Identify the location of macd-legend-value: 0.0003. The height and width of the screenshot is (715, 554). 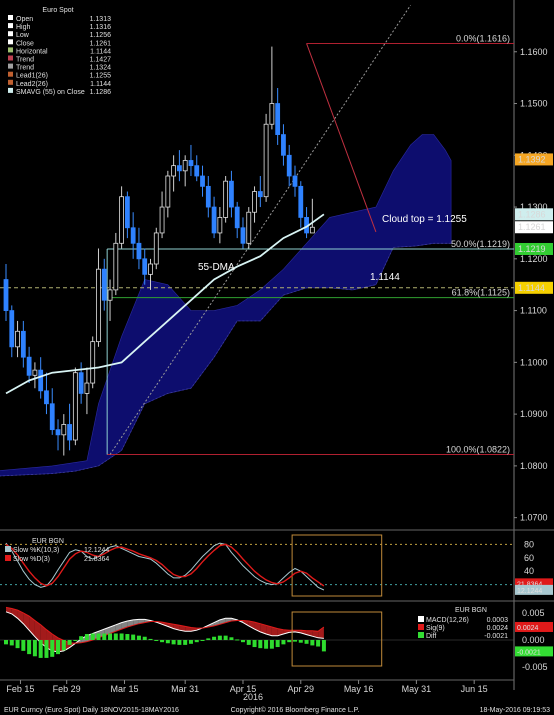
(498, 620).